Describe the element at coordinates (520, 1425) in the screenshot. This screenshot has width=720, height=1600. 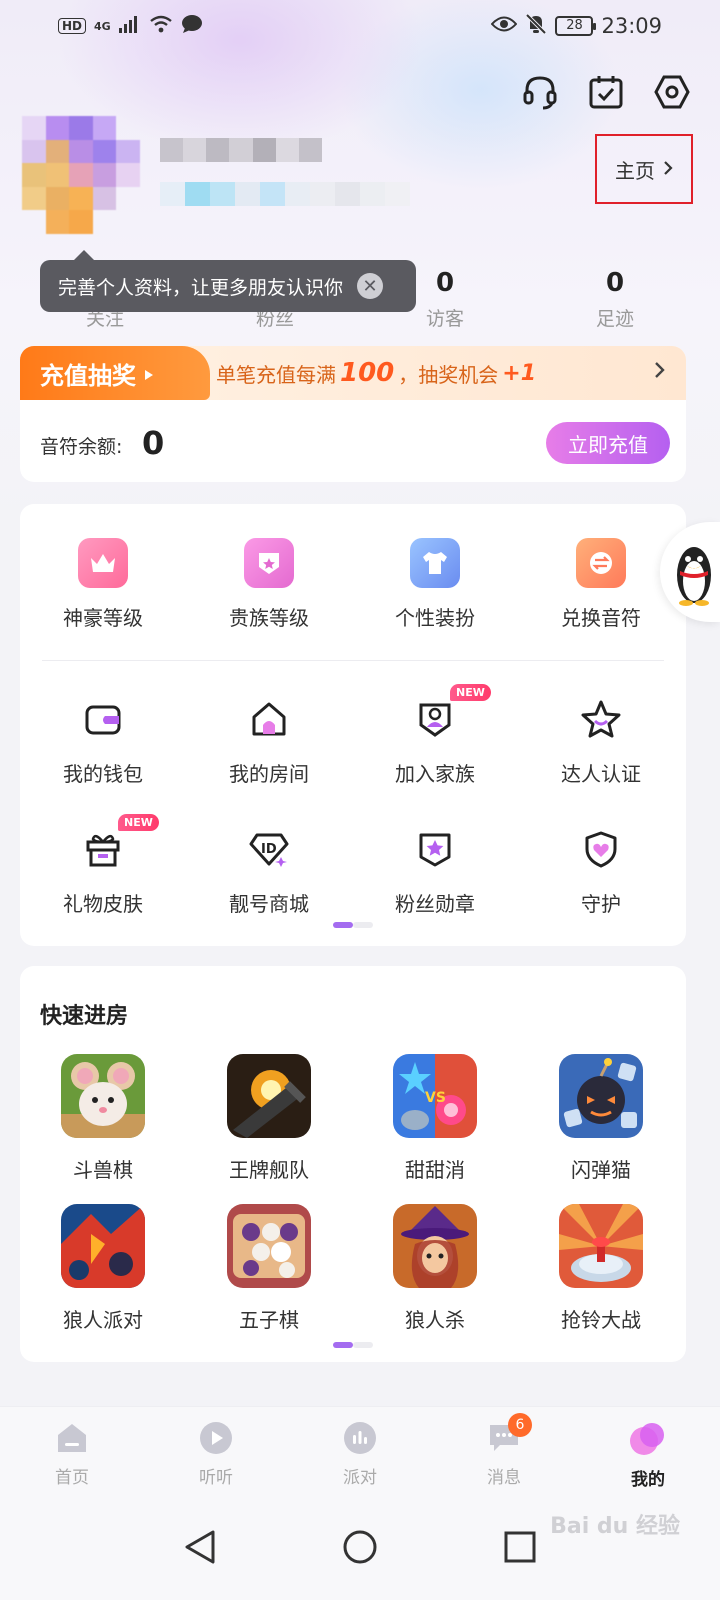
I see `unread-badge: 6` at that location.